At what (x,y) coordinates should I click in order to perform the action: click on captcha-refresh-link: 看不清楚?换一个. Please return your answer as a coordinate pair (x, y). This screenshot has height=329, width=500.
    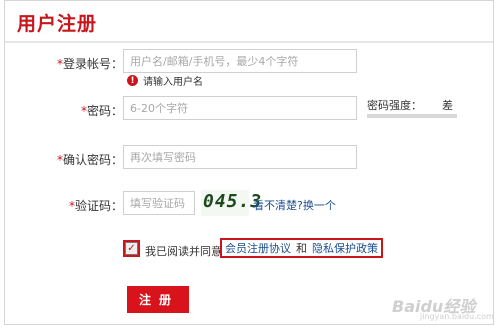
    Looking at the image, I should click on (294, 205).